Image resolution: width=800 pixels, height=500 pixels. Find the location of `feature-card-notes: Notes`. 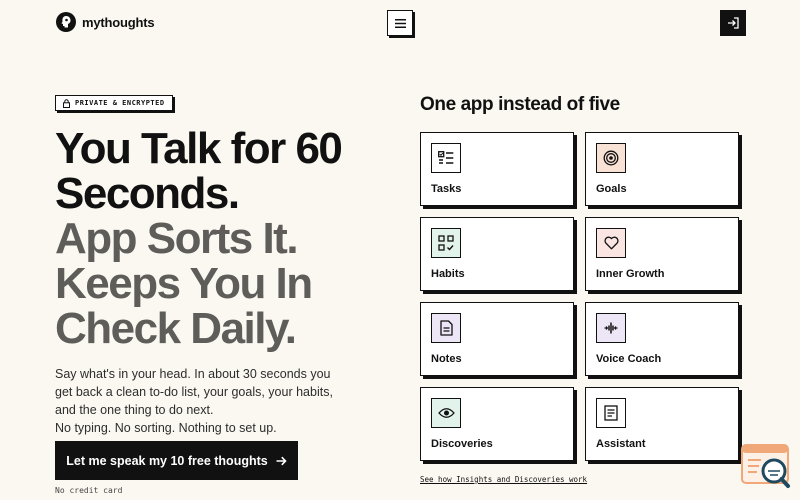

feature-card-notes: Notes is located at coordinates (497, 339).